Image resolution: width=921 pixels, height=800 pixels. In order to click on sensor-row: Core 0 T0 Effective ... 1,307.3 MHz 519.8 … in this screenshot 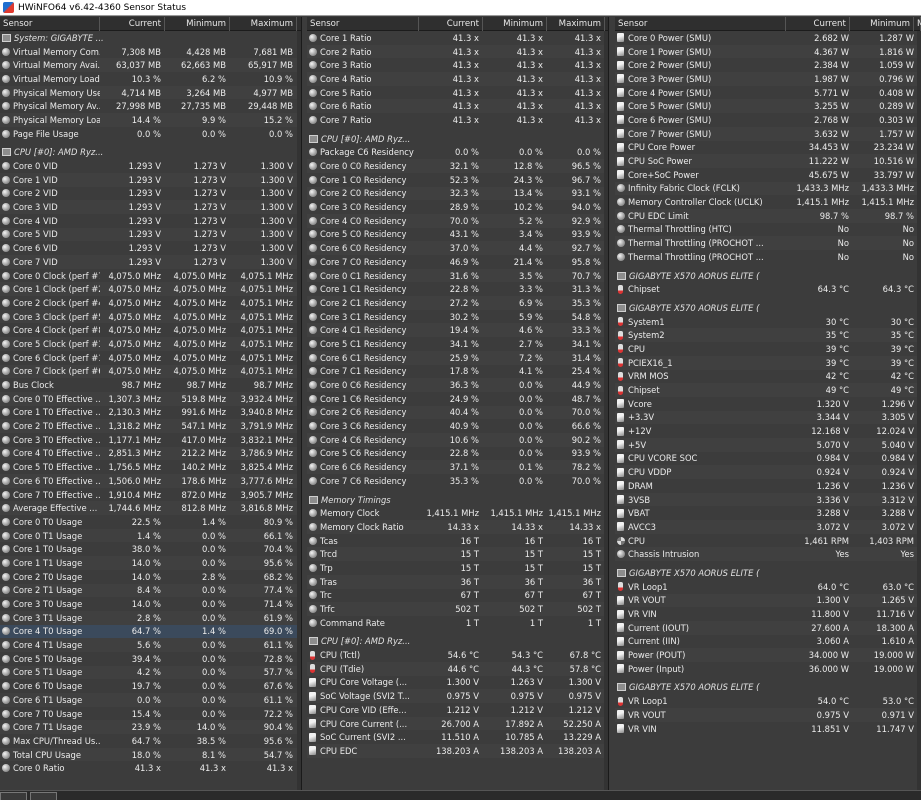, I will do `click(150, 398)`.